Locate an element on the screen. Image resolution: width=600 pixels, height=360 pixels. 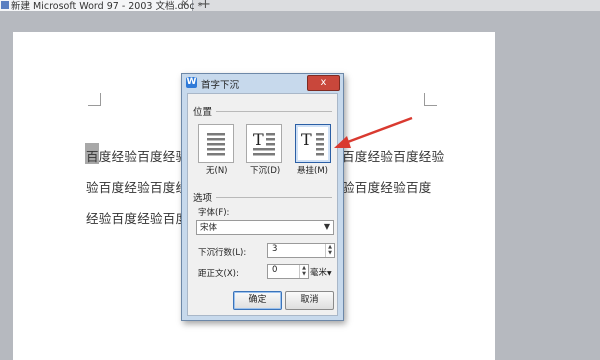
annotation-arrow-head is located at coordinates (342, 142).